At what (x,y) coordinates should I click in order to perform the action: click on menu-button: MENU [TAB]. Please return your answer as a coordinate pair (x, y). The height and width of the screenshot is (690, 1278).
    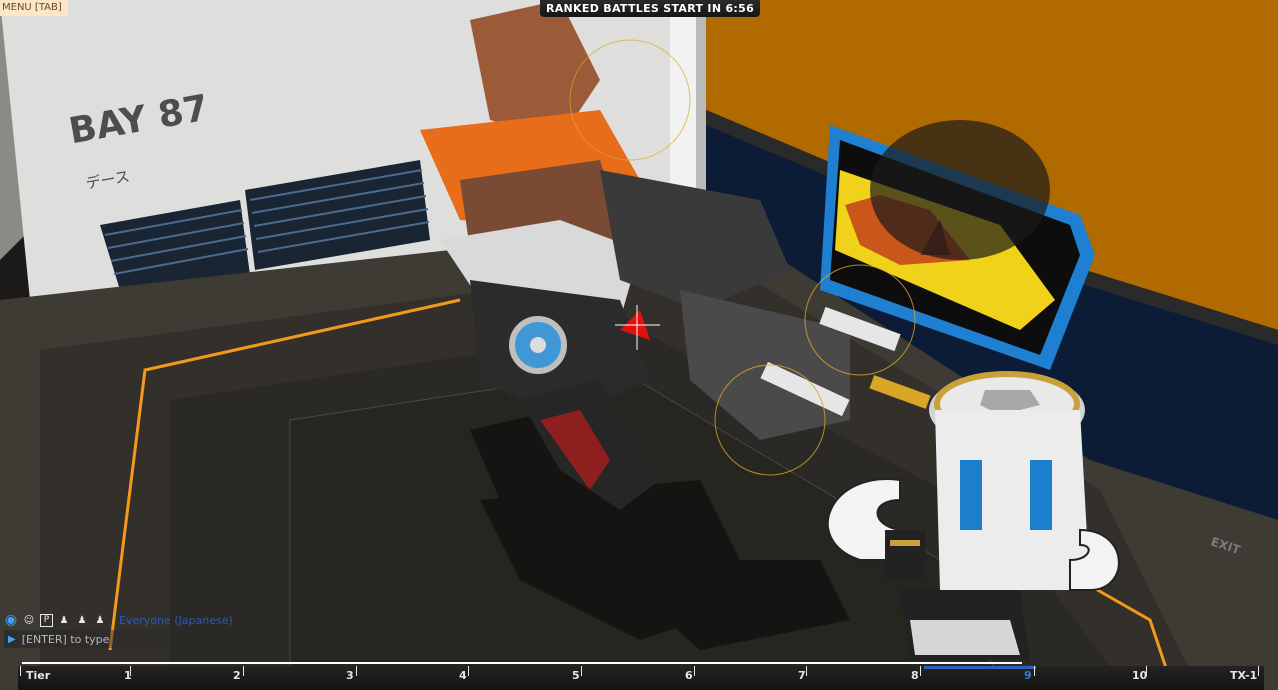
    Looking at the image, I should click on (34, 8).